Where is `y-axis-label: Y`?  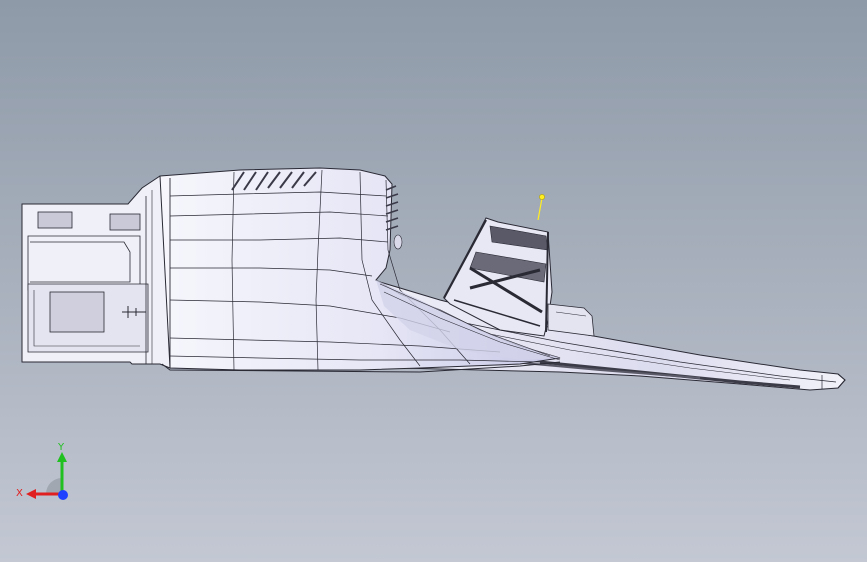
y-axis-label: Y is located at coordinates (61, 447).